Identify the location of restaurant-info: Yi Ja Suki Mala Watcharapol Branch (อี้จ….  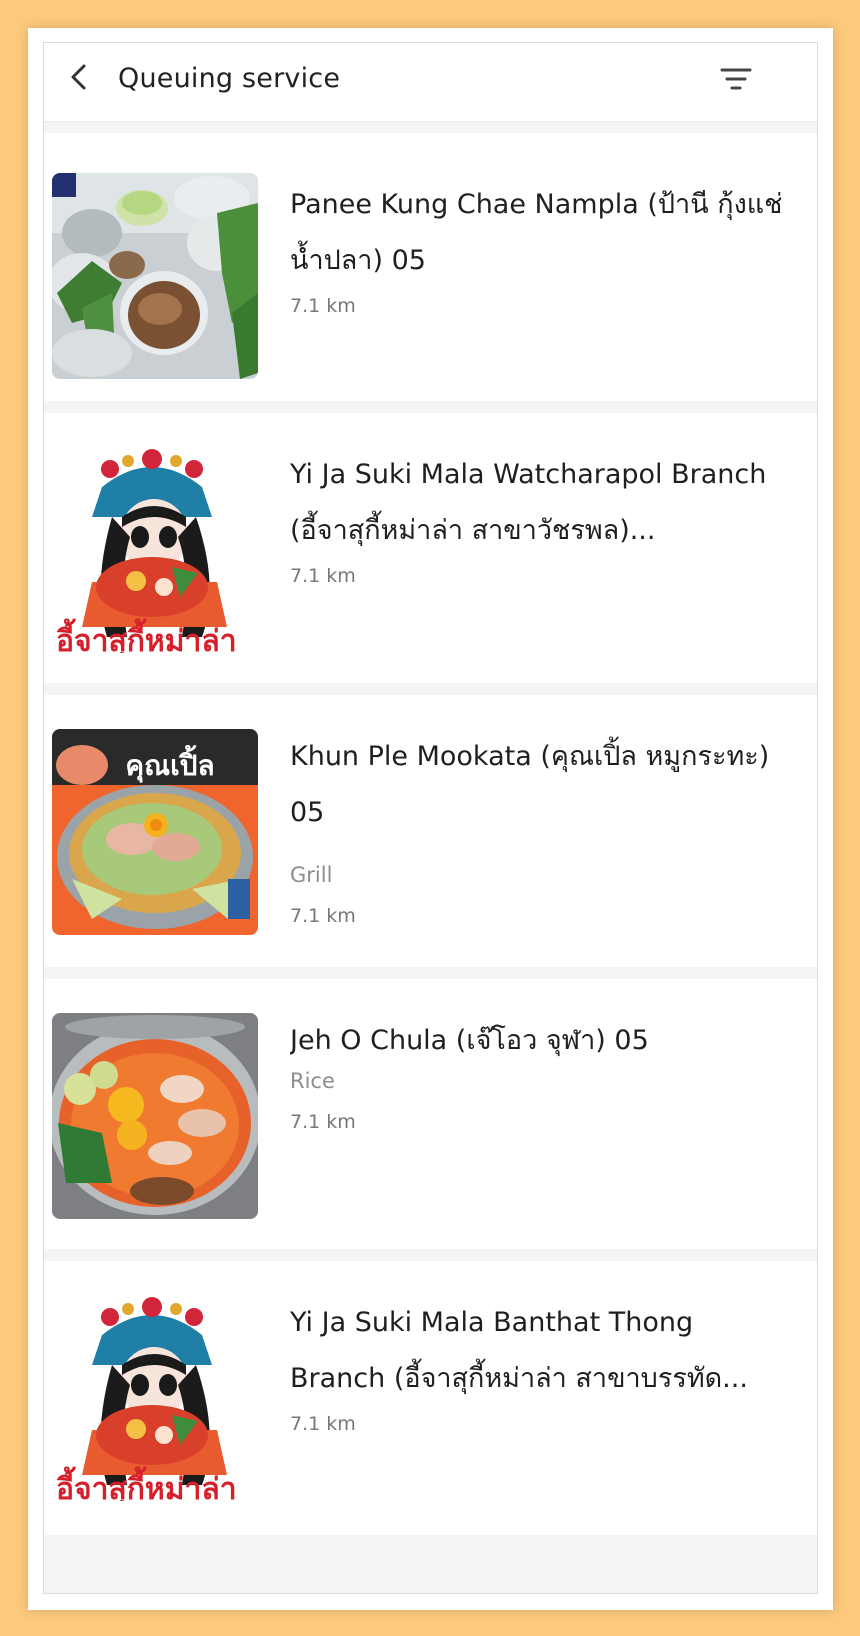
(540, 517).